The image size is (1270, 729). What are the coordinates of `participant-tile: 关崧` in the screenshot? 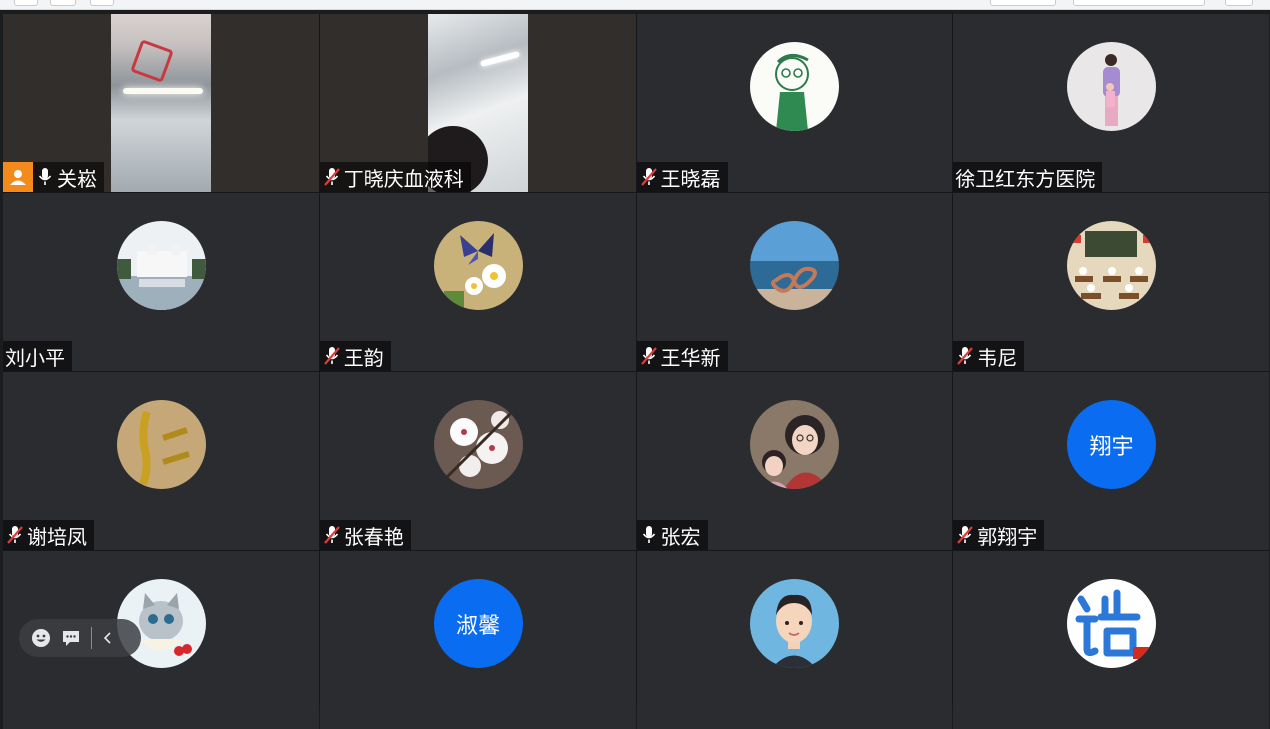 It's located at (161, 103).